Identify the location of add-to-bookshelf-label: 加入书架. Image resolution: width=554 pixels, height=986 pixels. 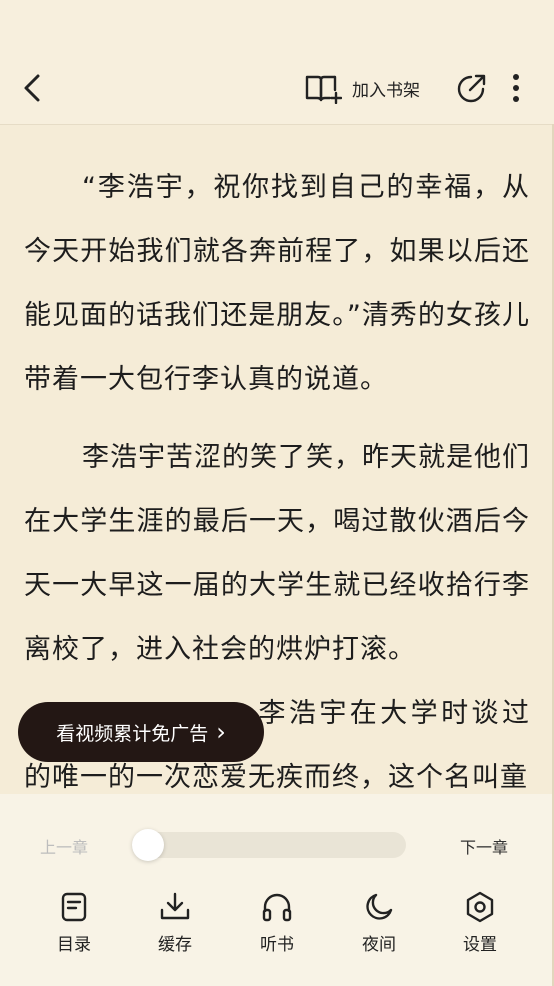
(386, 90).